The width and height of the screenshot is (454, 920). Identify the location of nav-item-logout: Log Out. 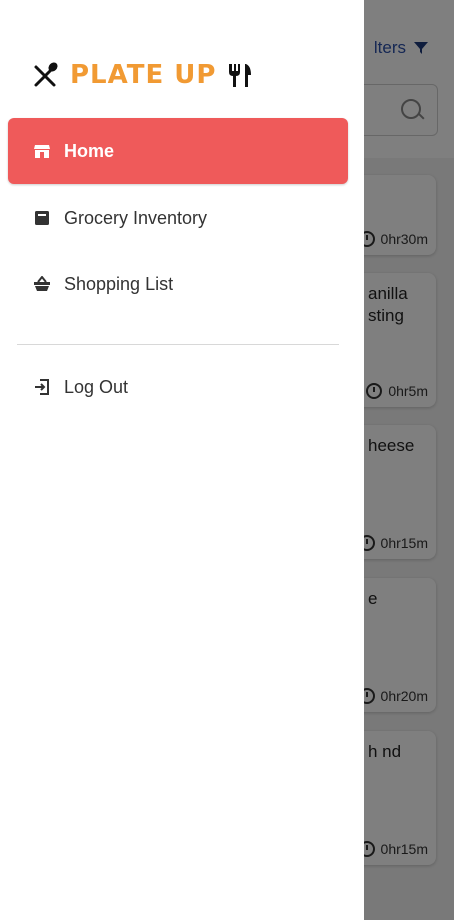
(178, 387).